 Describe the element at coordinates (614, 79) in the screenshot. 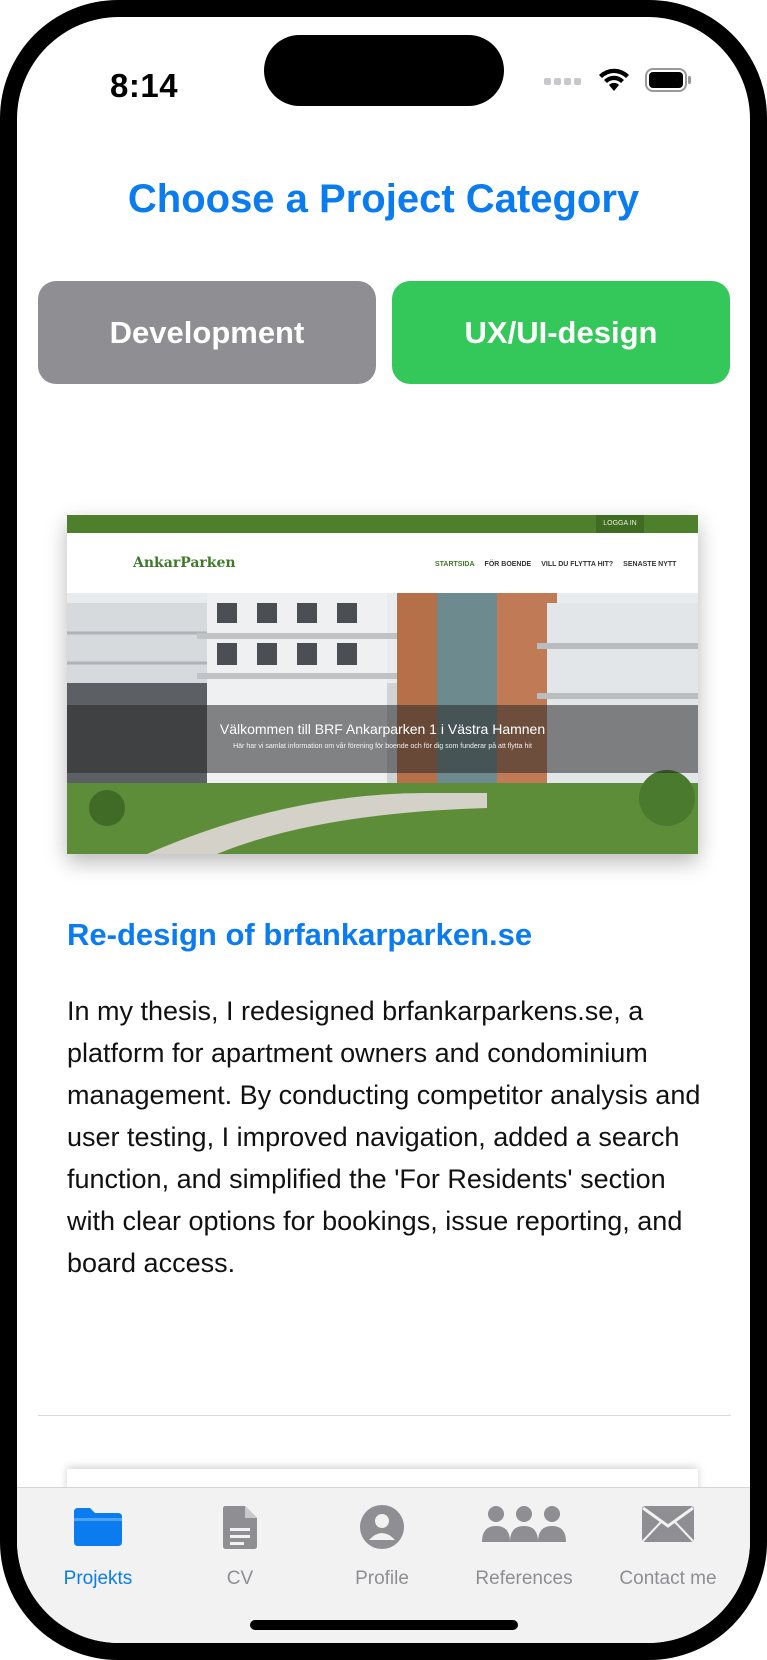

I see `wifi-icon` at that location.